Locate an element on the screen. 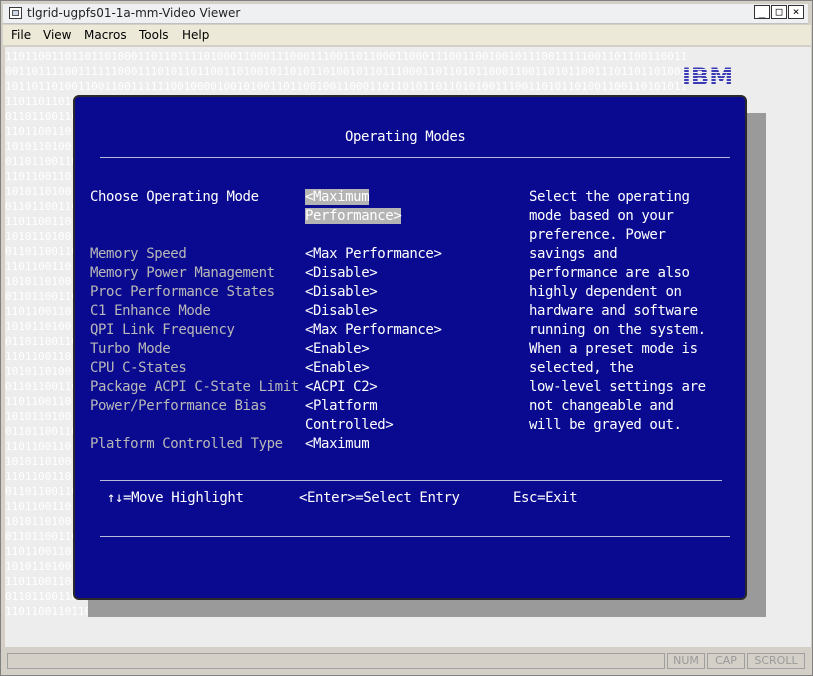 The image size is (813, 676). help-line: will be grayed out. is located at coordinates (605, 425).